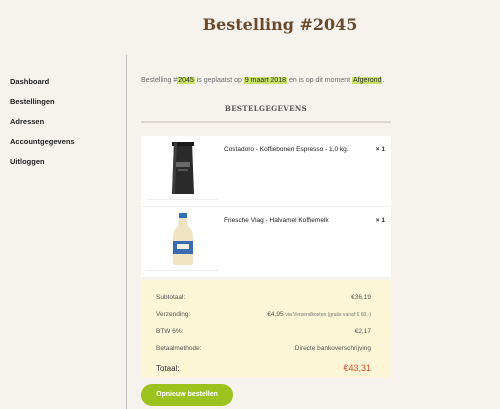 This screenshot has height=409, width=500. What do you see at coordinates (186, 80) in the screenshot?
I see `order-number-highlight: 2045` at bounding box center [186, 80].